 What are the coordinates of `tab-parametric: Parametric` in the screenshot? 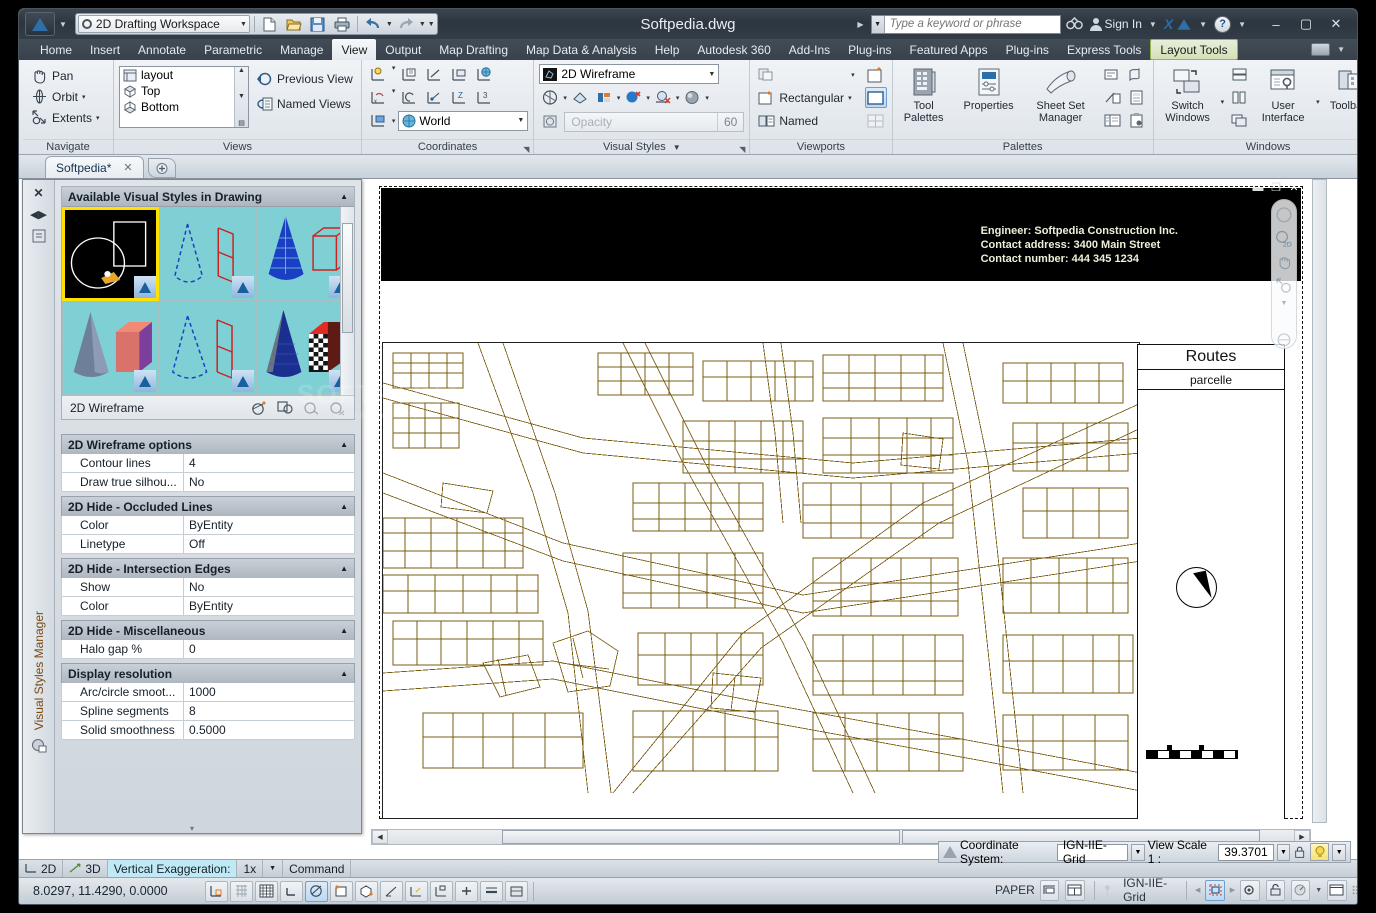 It's located at (233, 49).